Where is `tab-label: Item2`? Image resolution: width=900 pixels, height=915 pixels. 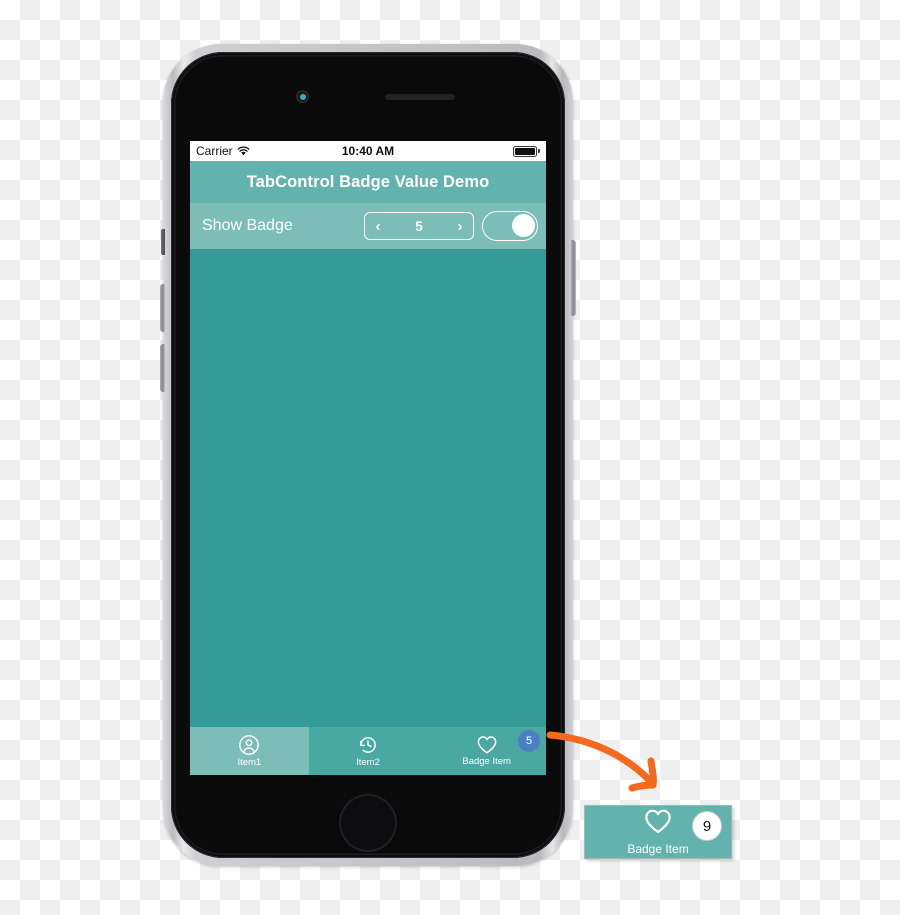
tab-label: Item2 is located at coordinates (368, 763).